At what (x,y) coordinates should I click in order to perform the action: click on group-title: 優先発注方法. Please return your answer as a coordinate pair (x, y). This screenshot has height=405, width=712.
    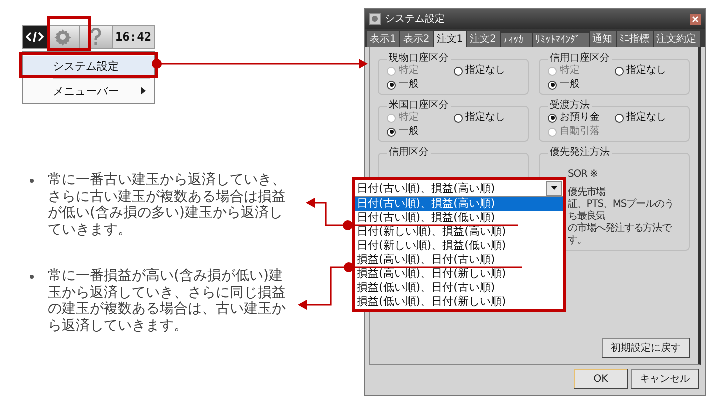
    Looking at the image, I should click on (580, 153).